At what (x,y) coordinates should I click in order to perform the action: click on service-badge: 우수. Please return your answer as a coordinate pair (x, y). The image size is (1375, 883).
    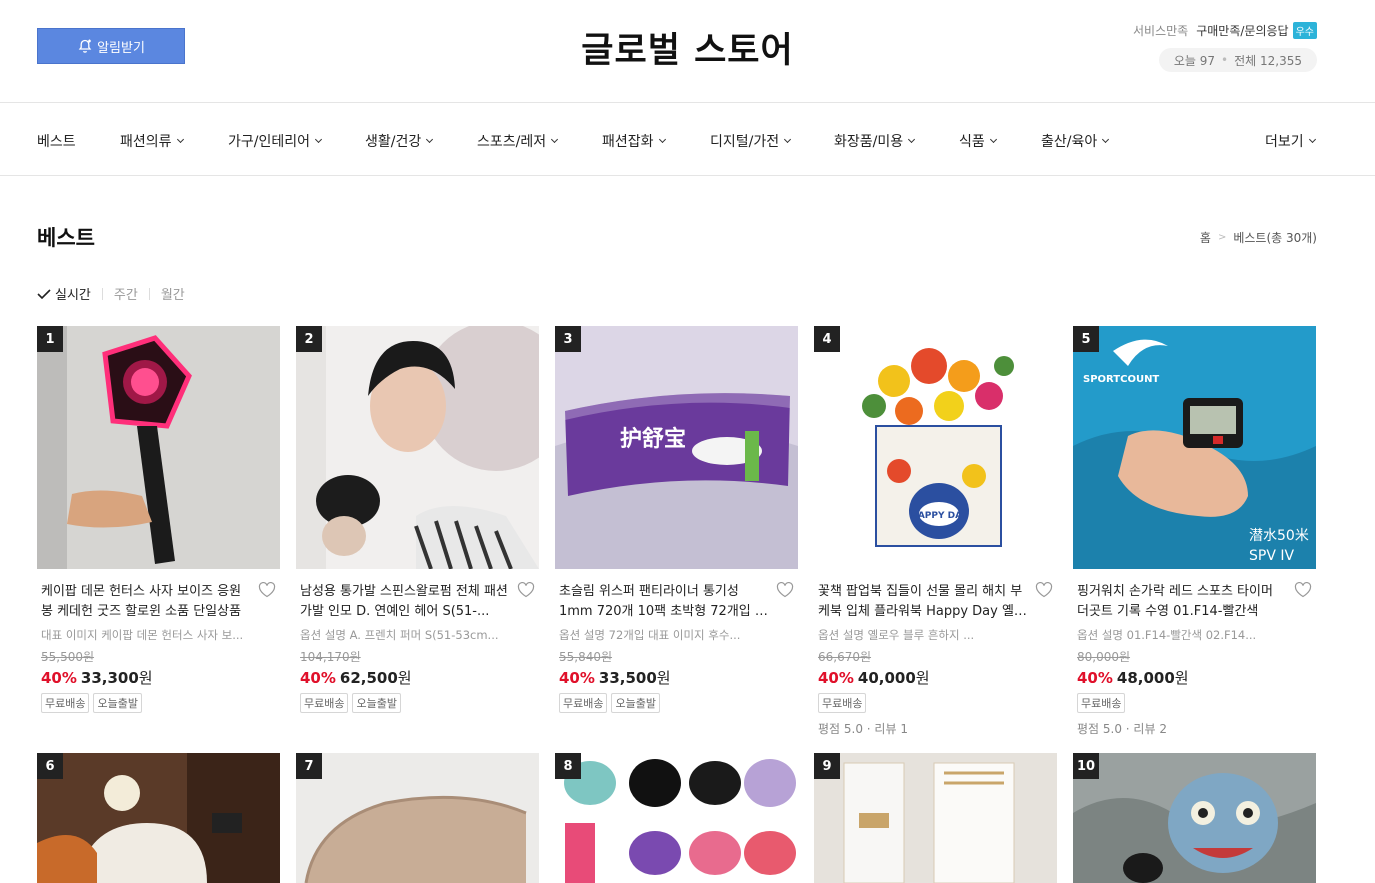
    Looking at the image, I should click on (1304, 30).